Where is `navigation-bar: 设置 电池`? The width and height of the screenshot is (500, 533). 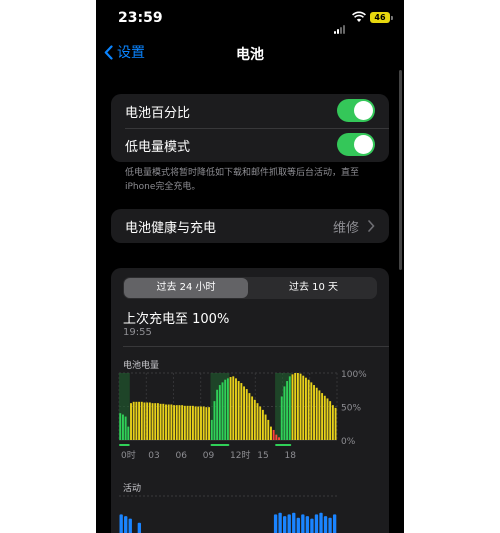
navigation-bar: 设置 电池 is located at coordinates (250, 52).